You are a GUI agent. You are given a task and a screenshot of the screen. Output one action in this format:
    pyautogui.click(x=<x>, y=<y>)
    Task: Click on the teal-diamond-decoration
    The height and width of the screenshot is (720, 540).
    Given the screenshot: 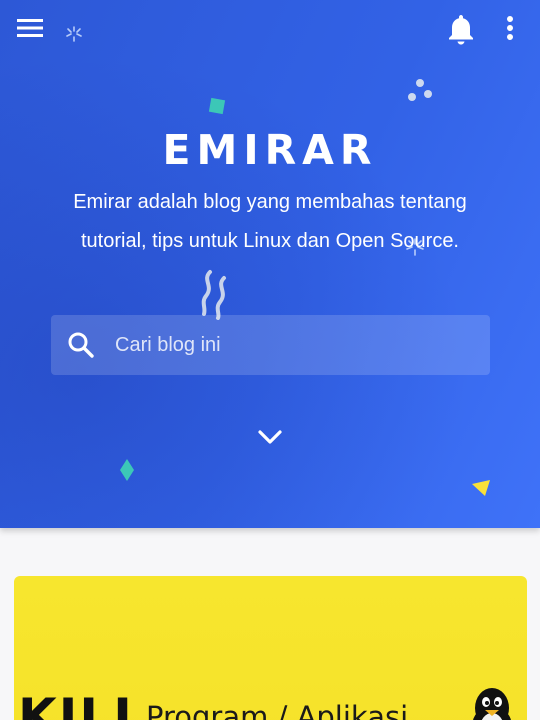 What is the action you would take?
    pyautogui.click(x=127, y=470)
    